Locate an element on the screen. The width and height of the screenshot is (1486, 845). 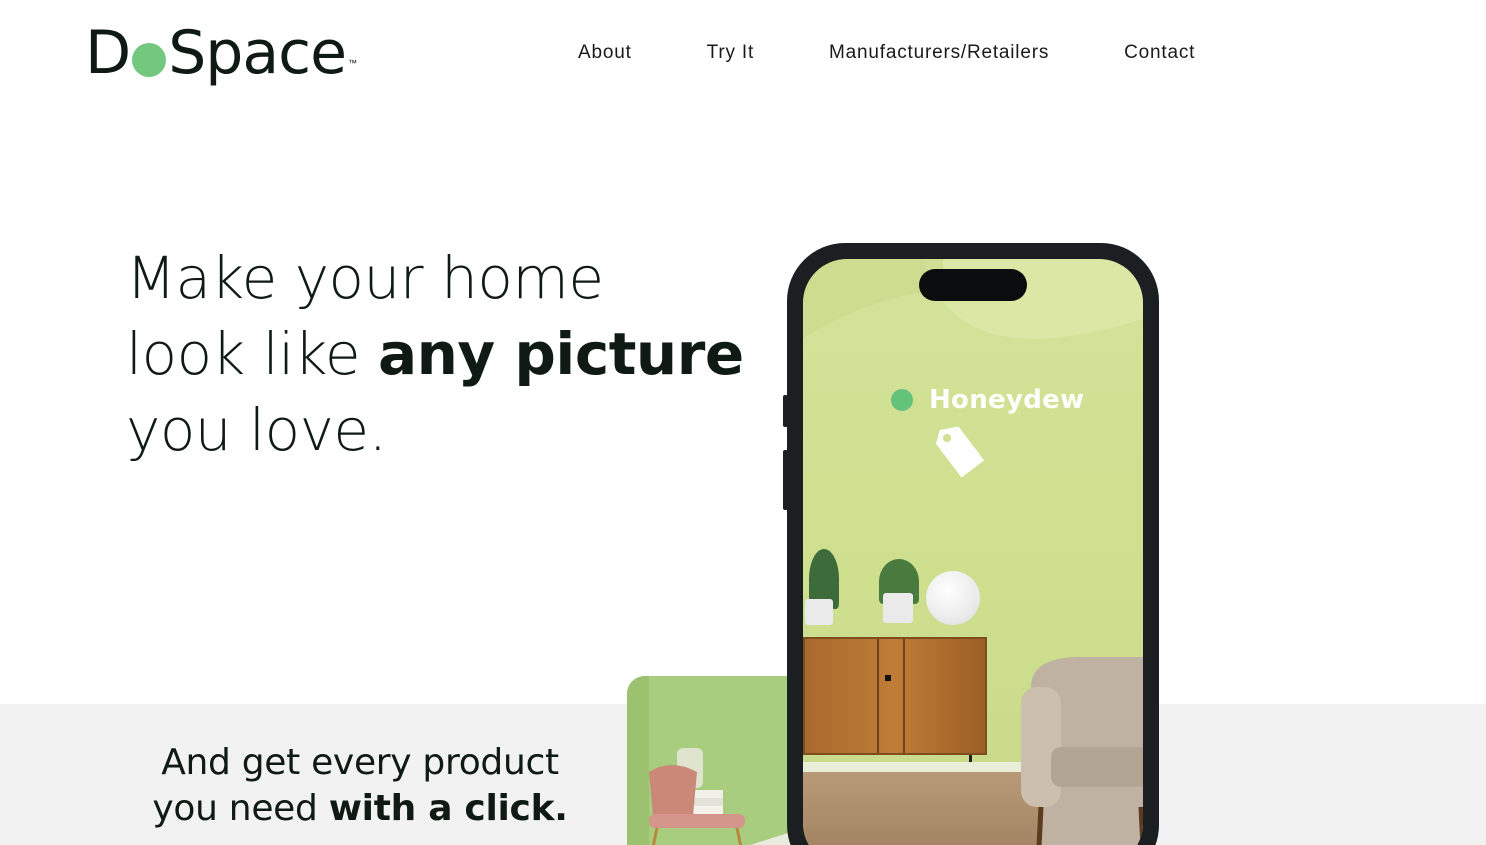
color-dot-icon is located at coordinates (902, 400).